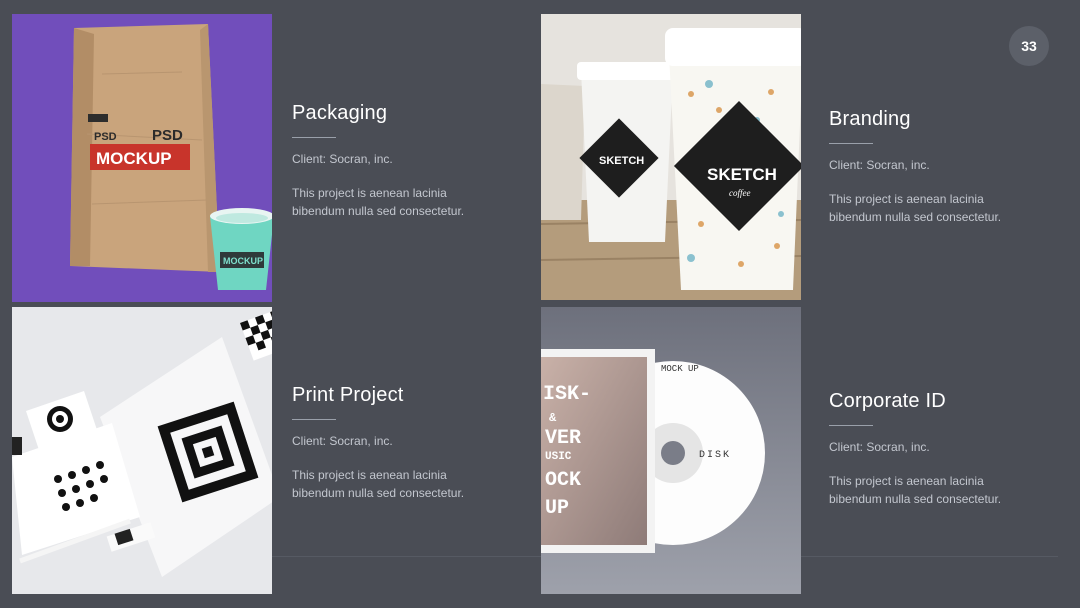 Image resolution: width=1080 pixels, height=608 pixels. Describe the element at coordinates (1029, 46) in the screenshot. I see `page-number-badge: 33` at that location.